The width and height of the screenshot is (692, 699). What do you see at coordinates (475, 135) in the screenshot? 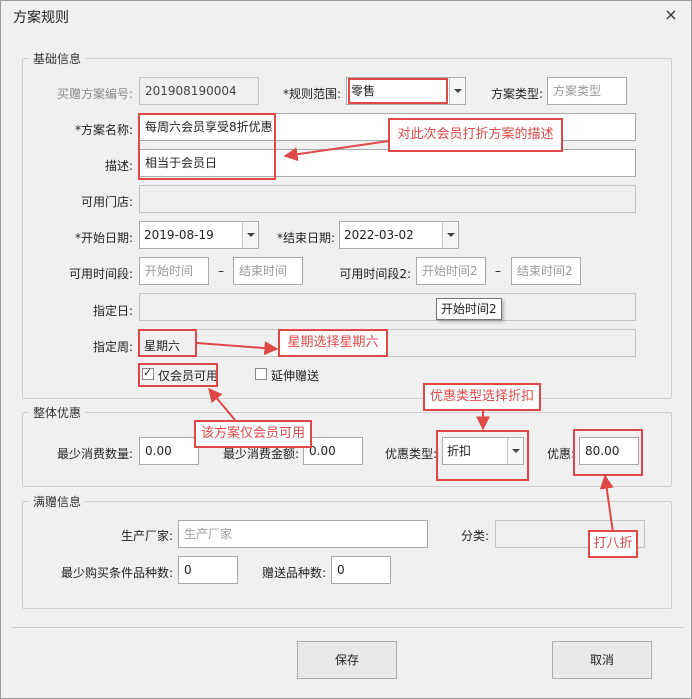
I see `desc-annotation: 对此次会员打折方案的描述` at bounding box center [475, 135].